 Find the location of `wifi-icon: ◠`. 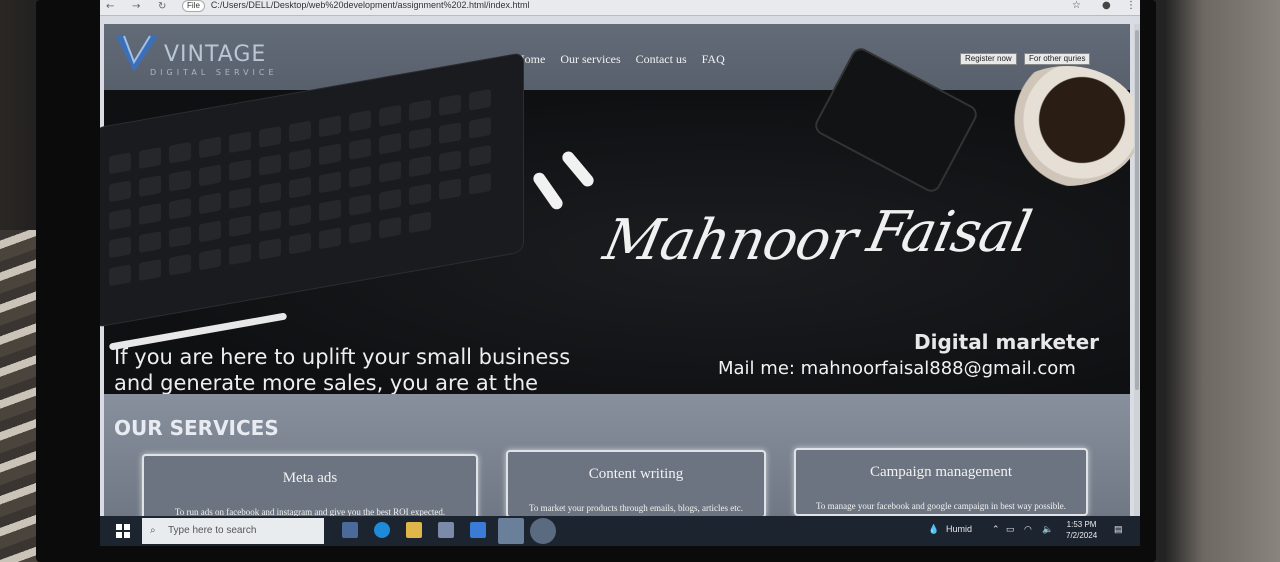

wifi-icon: ◠ is located at coordinates (1028, 529).